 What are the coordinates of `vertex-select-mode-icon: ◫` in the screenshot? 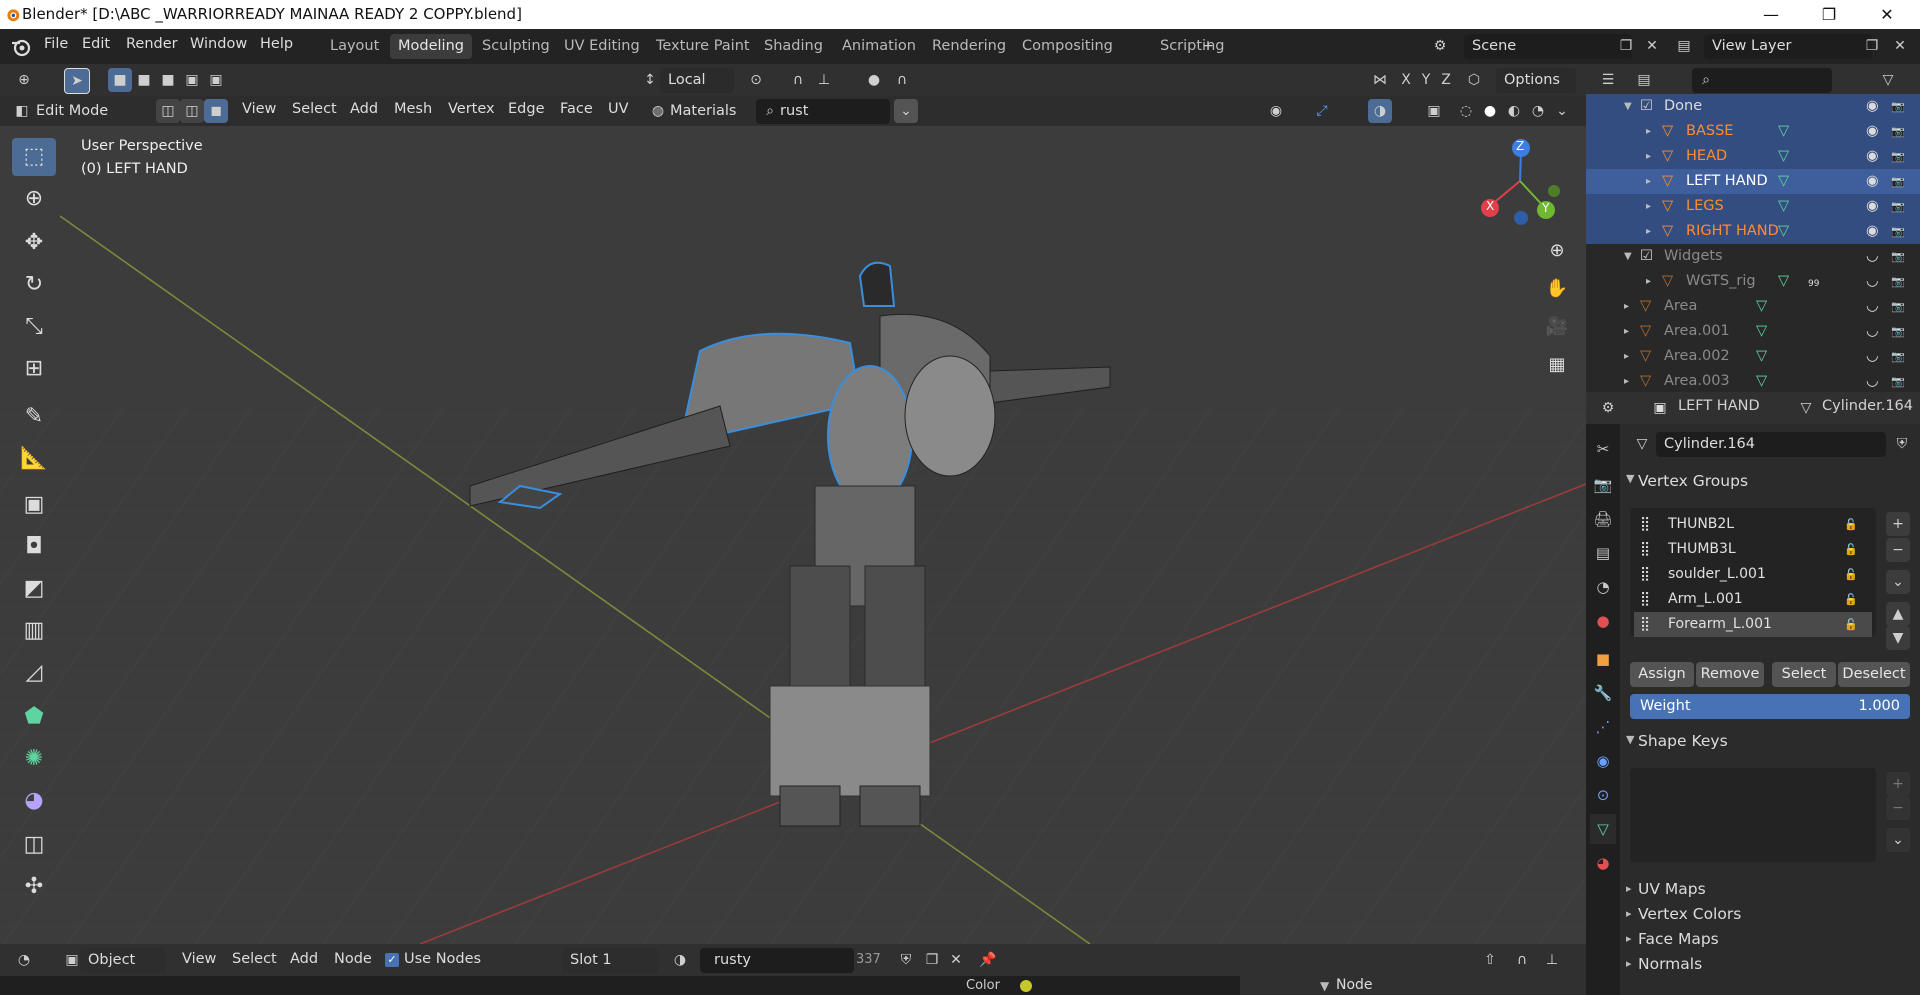 It's located at (168, 111).